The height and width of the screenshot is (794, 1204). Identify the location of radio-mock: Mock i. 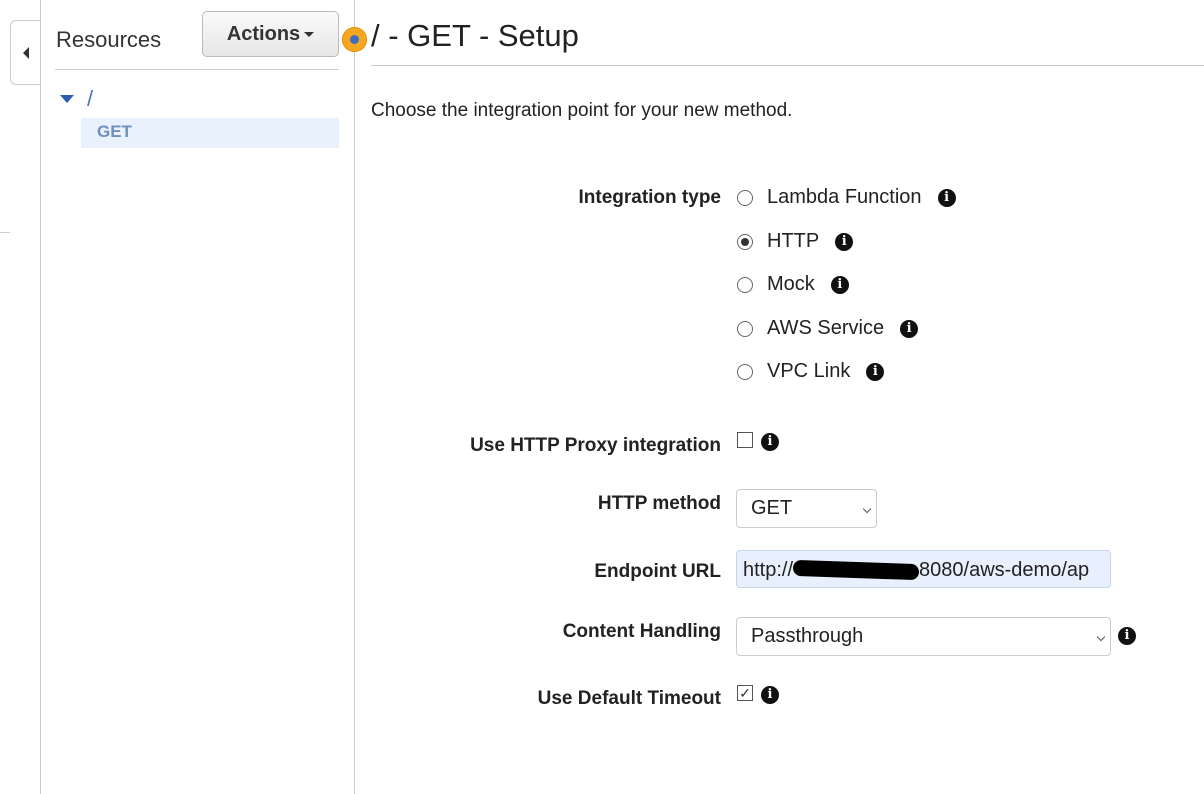
(793, 284).